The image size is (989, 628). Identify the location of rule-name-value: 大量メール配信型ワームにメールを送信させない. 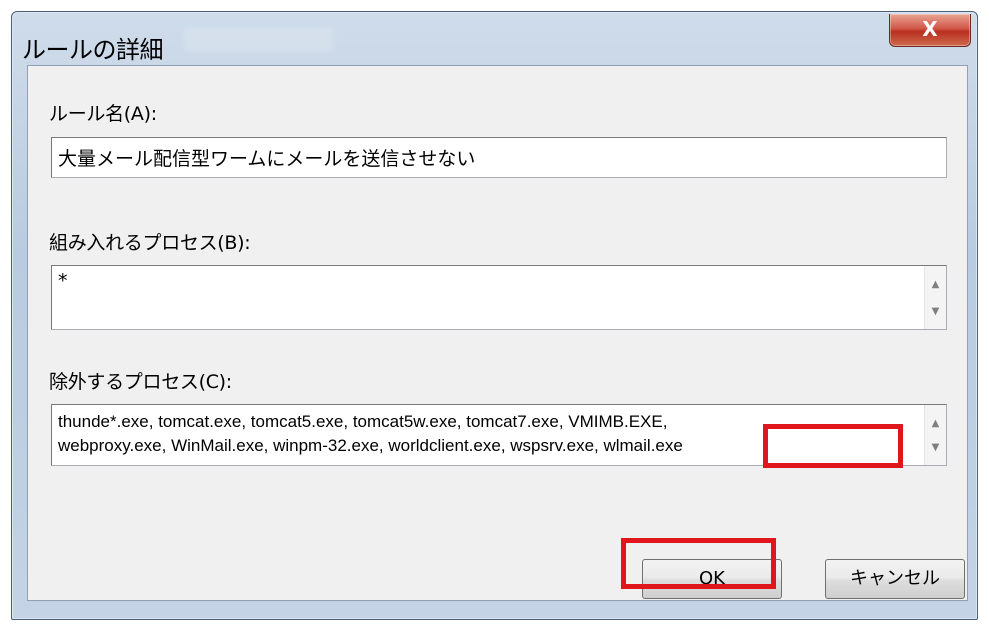
(267, 159).